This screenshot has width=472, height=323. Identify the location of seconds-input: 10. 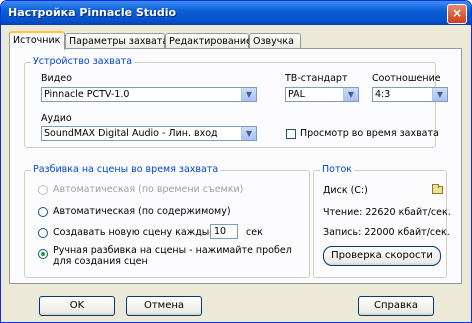
(224, 231).